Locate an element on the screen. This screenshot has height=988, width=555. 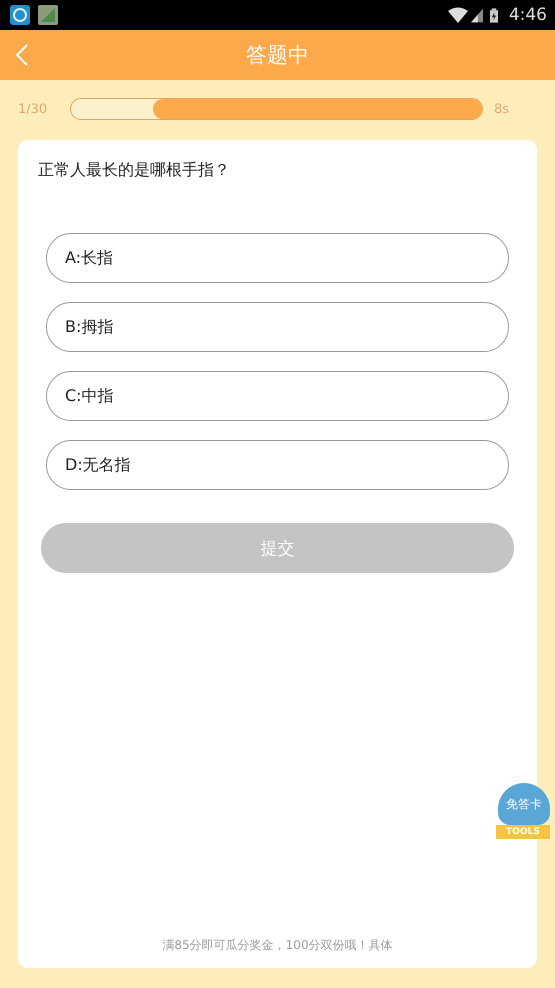
question-text: 正常人最长的是哪根手指？ is located at coordinates (134, 170).